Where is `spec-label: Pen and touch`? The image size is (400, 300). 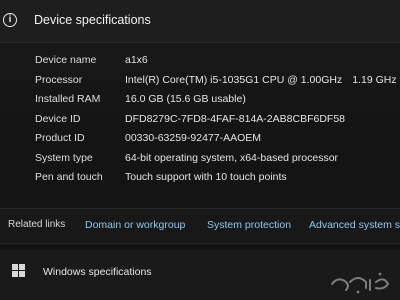
spec-label: Pen and touch is located at coordinates (69, 177).